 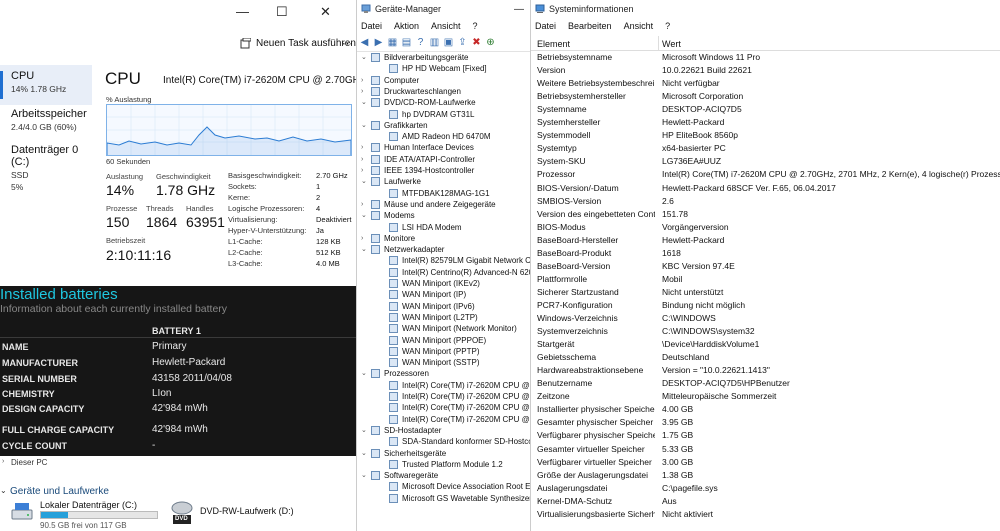 I want to click on back-arrow-icon: ◀, so click(x=364, y=42).